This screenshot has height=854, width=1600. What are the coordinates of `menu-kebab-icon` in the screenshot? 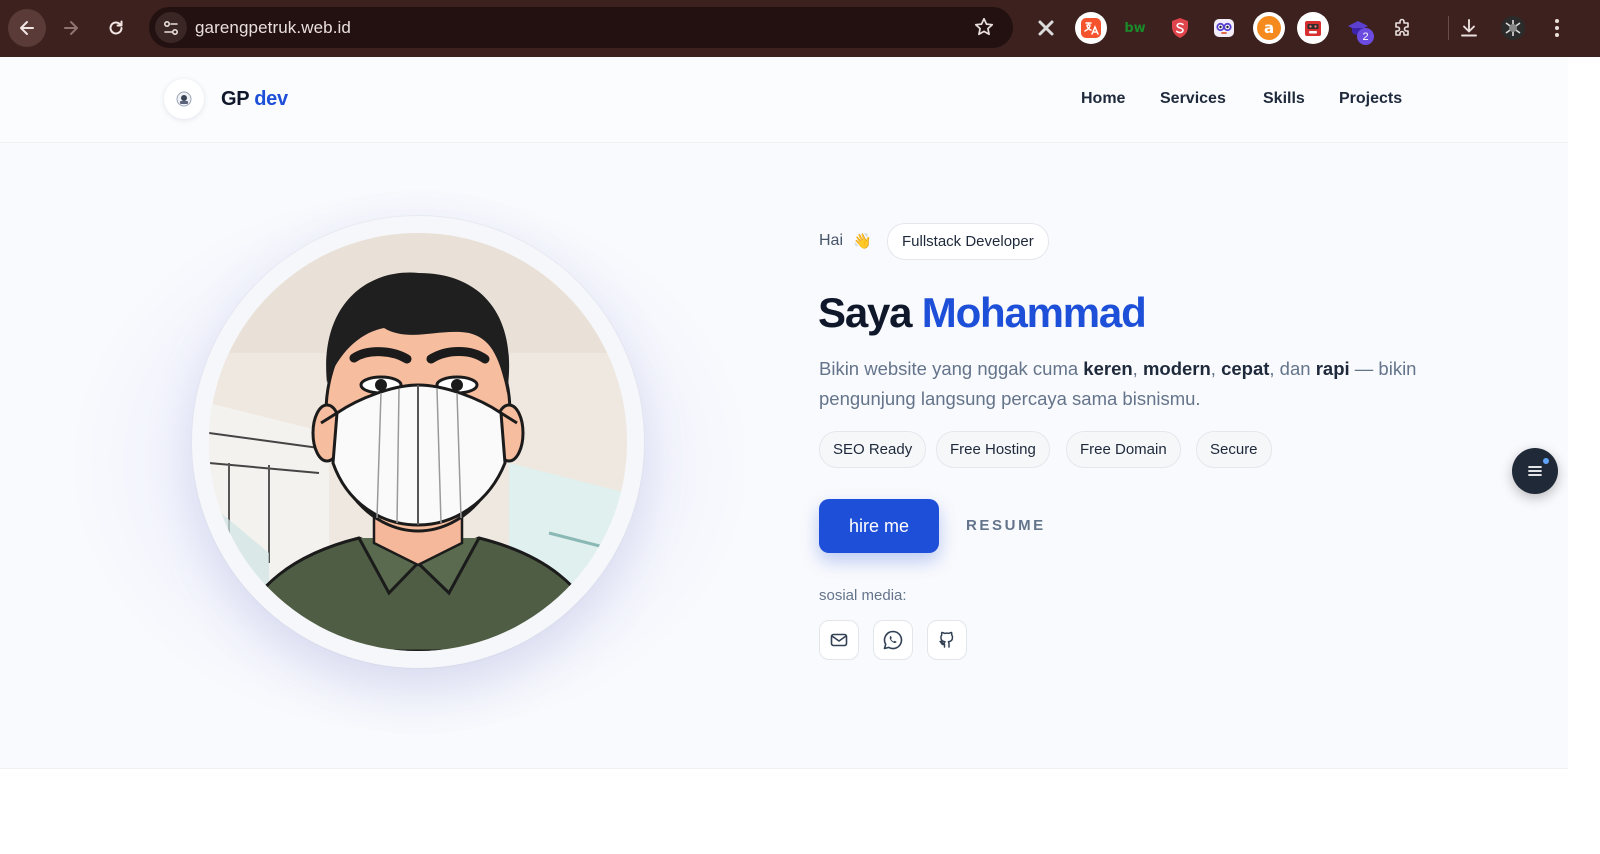 It's located at (1557, 28).